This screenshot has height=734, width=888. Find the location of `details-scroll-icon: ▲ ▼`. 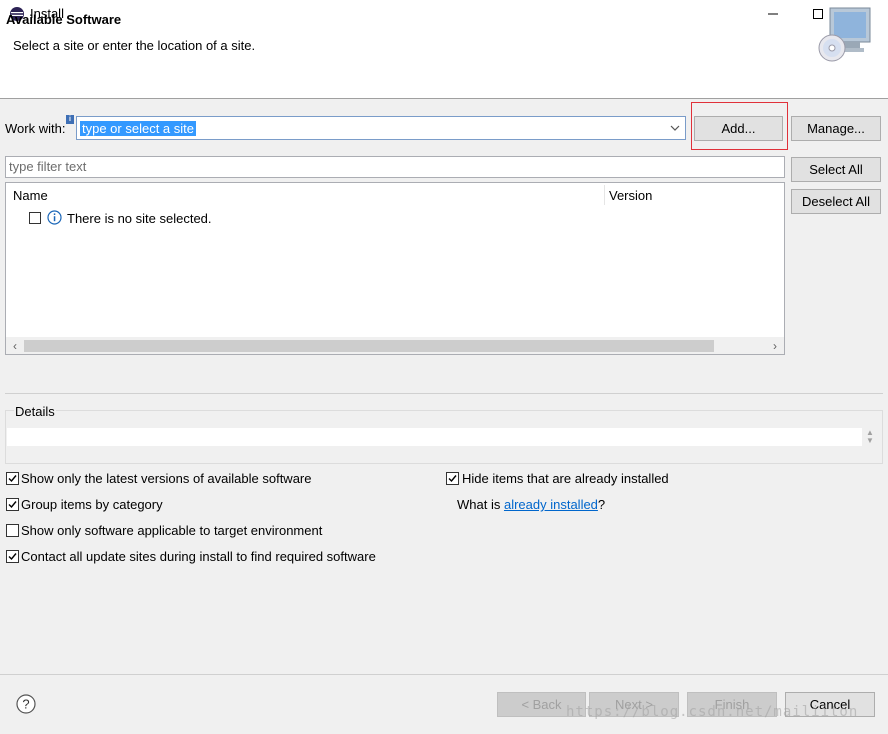

details-scroll-icon: ▲ ▼ is located at coordinates (870, 438).